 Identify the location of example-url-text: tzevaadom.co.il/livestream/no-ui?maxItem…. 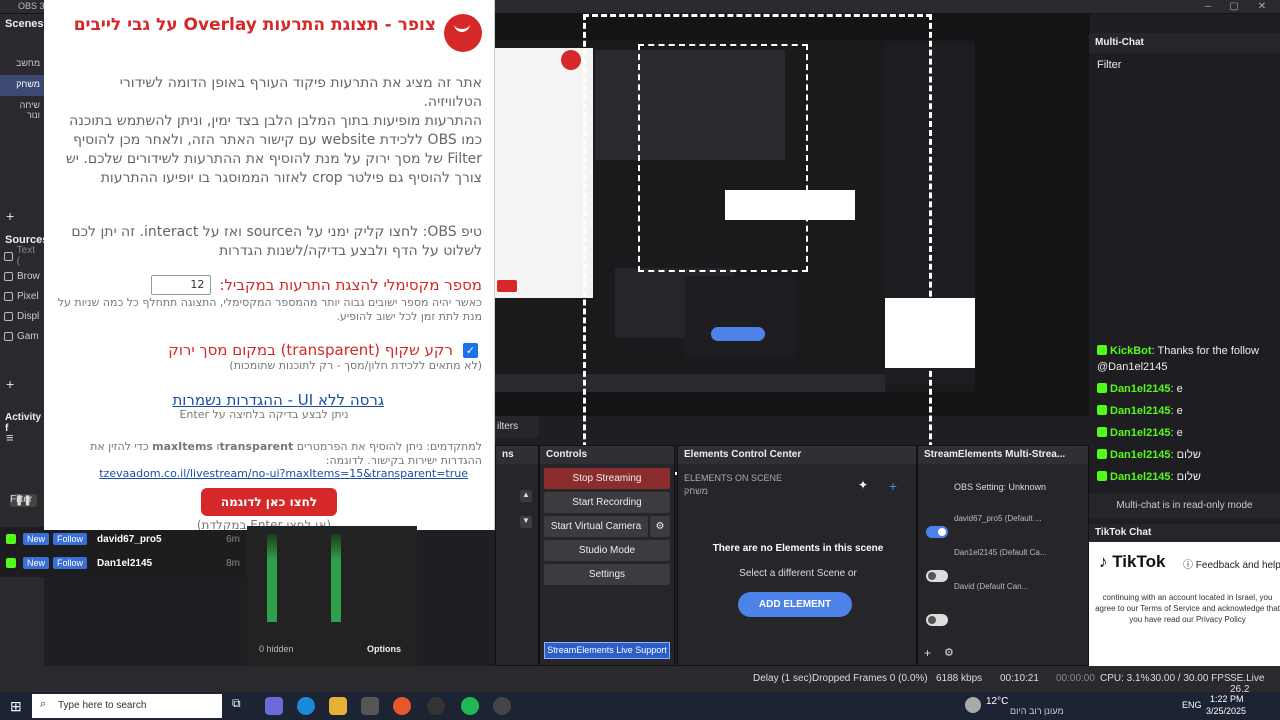
(283, 473).